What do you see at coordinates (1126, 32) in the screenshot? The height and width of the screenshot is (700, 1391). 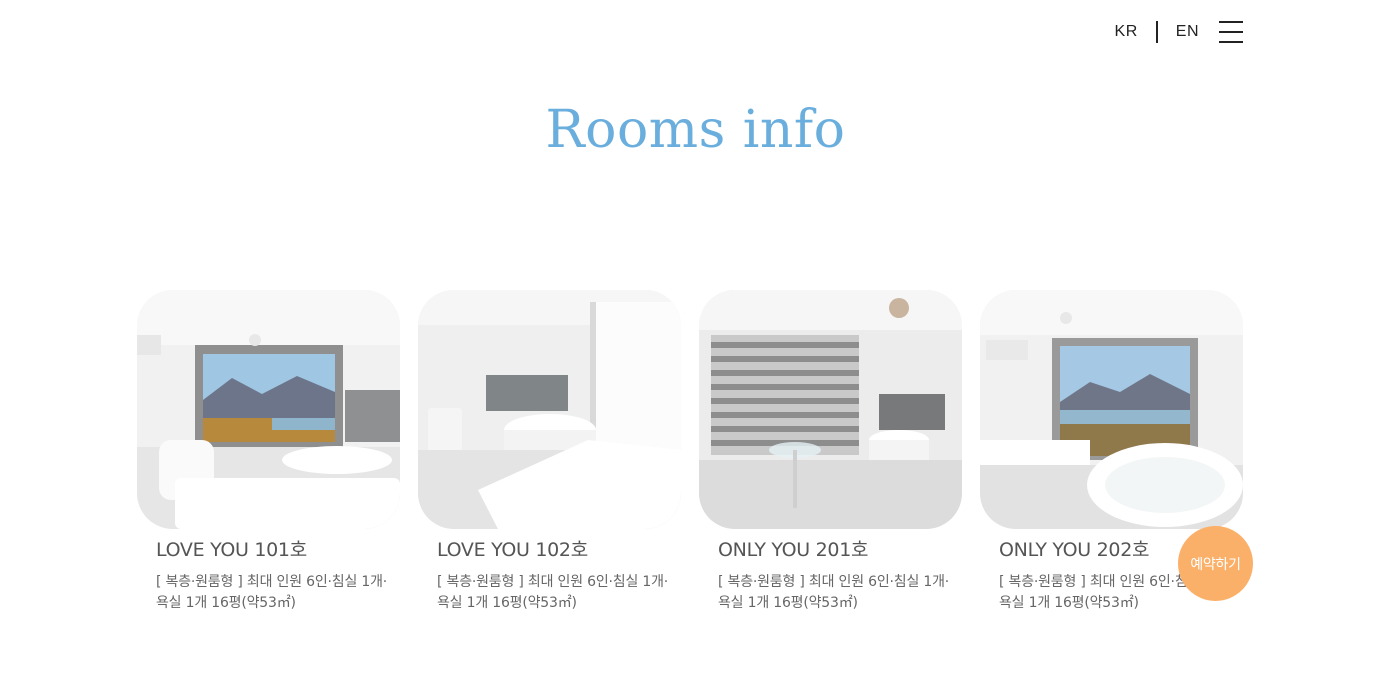 I see `lang-kr-link: KR` at bounding box center [1126, 32].